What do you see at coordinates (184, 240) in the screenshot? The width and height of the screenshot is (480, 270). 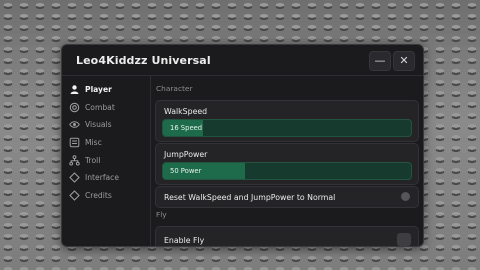 I see `enable-fly-label: Enable Fly` at bounding box center [184, 240].